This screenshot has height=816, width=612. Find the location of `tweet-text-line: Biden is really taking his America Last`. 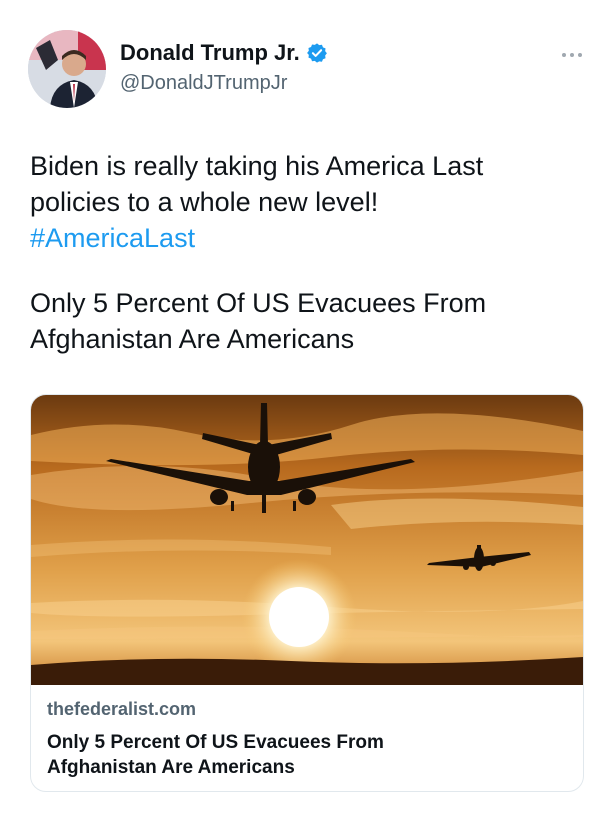

tweet-text-line: Biden is really taking his America Last is located at coordinates (257, 166).